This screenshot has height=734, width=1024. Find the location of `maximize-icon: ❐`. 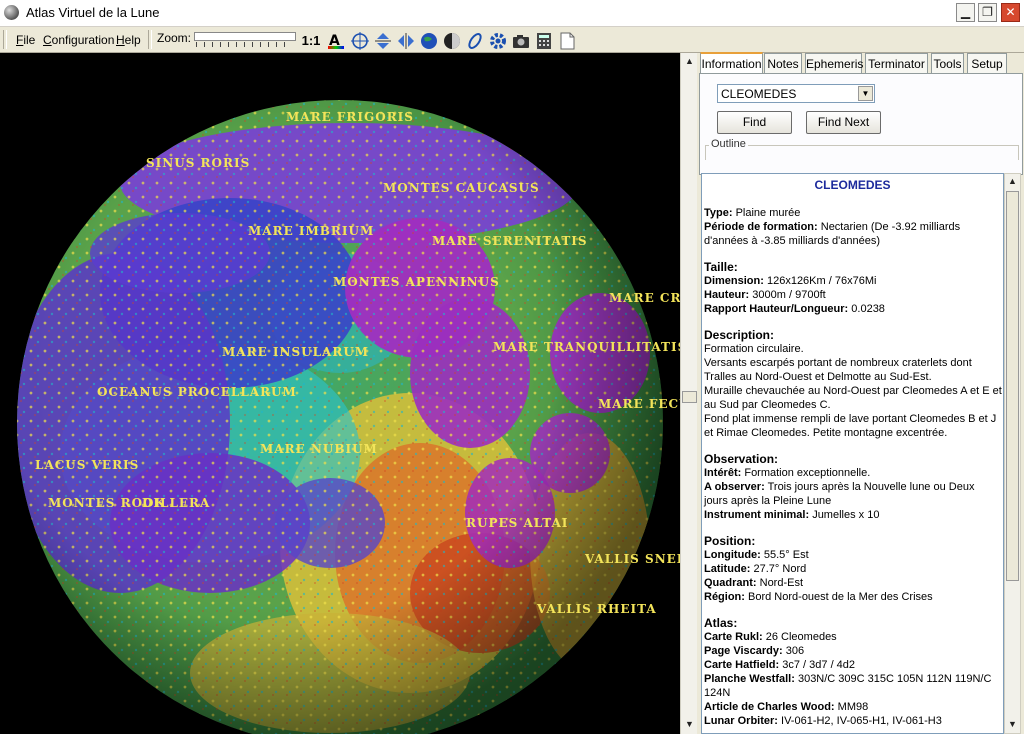

maximize-icon: ❐ is located at coordinates (987, 12).